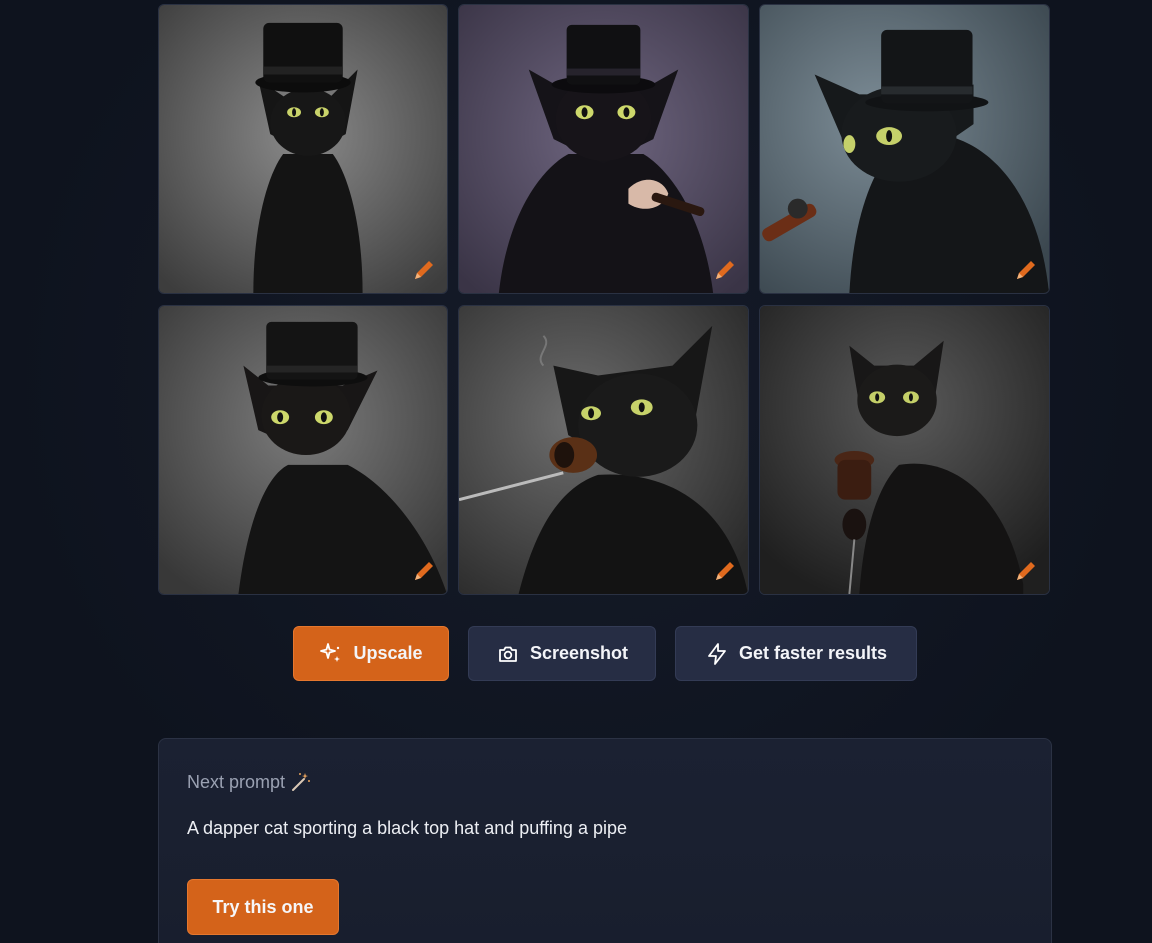 This screenshot has width=1152, height=943. What do you see at coordinates (263, 907) in the screenshot?
I see `try-this-one-button: Try this one` at bounding box center [263, 907].